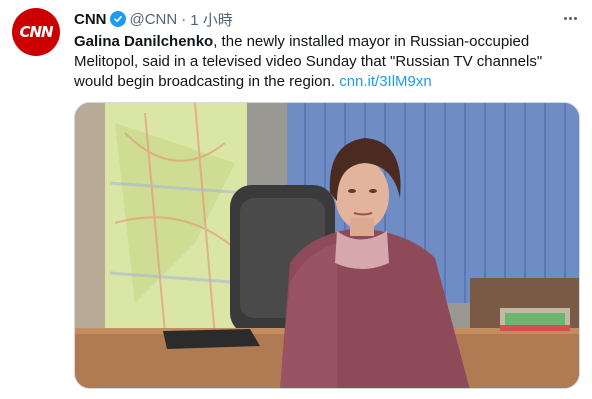 The width and height of the screenshot is (592, 399). I want to click on handle: @CNN, so click(154, 19).